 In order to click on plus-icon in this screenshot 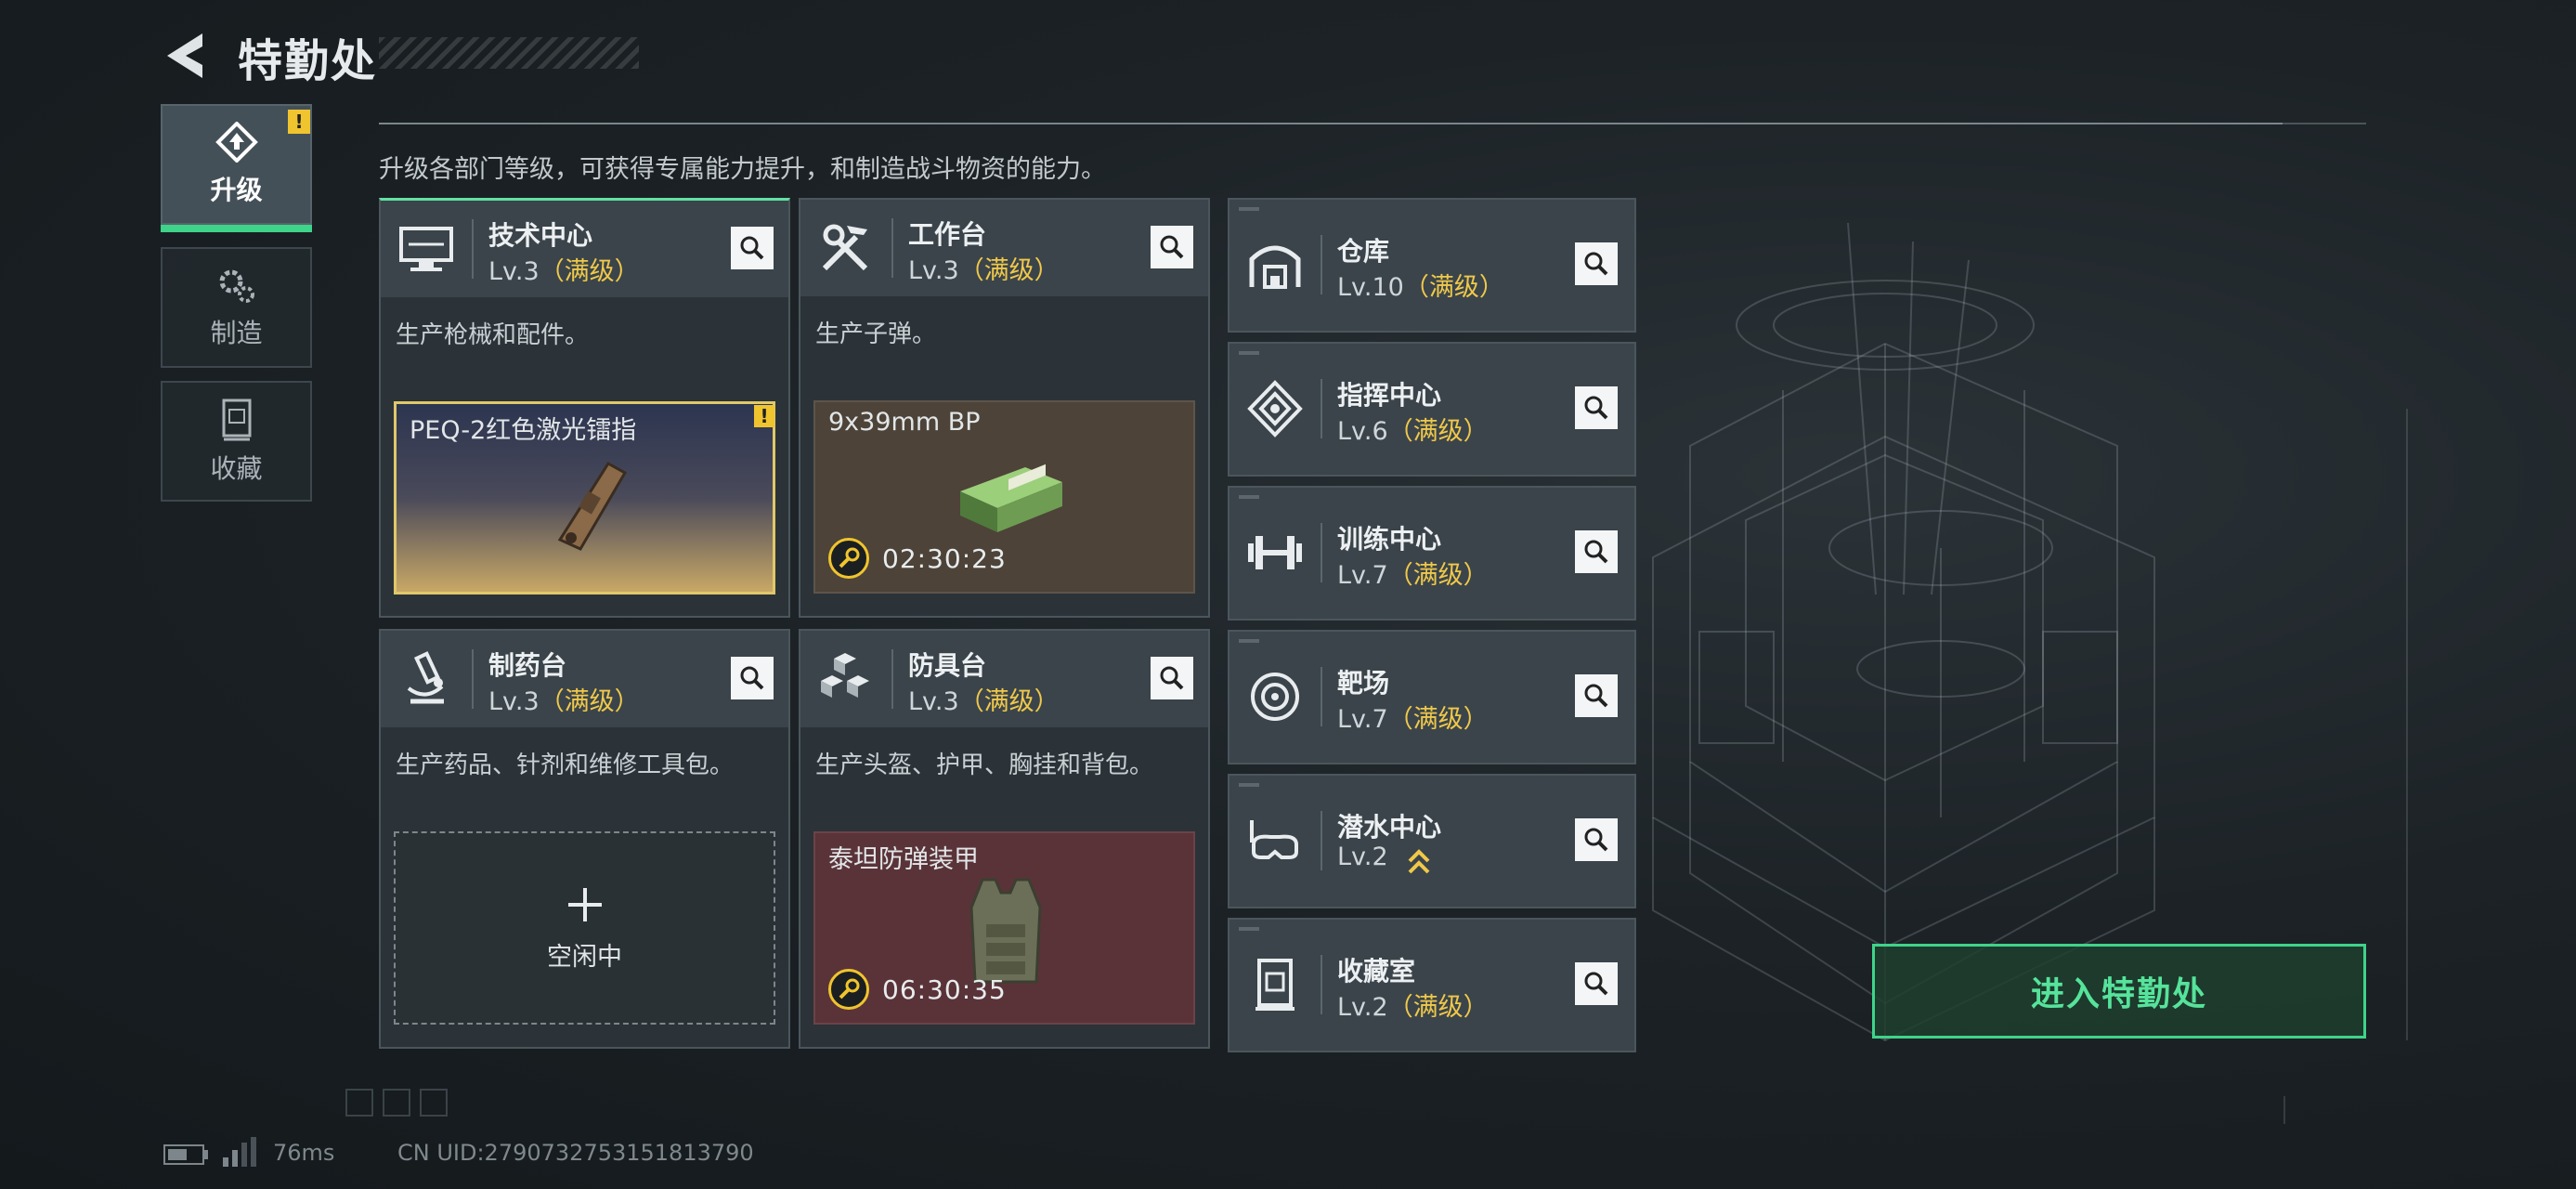, I will do `click(584, 904)`.